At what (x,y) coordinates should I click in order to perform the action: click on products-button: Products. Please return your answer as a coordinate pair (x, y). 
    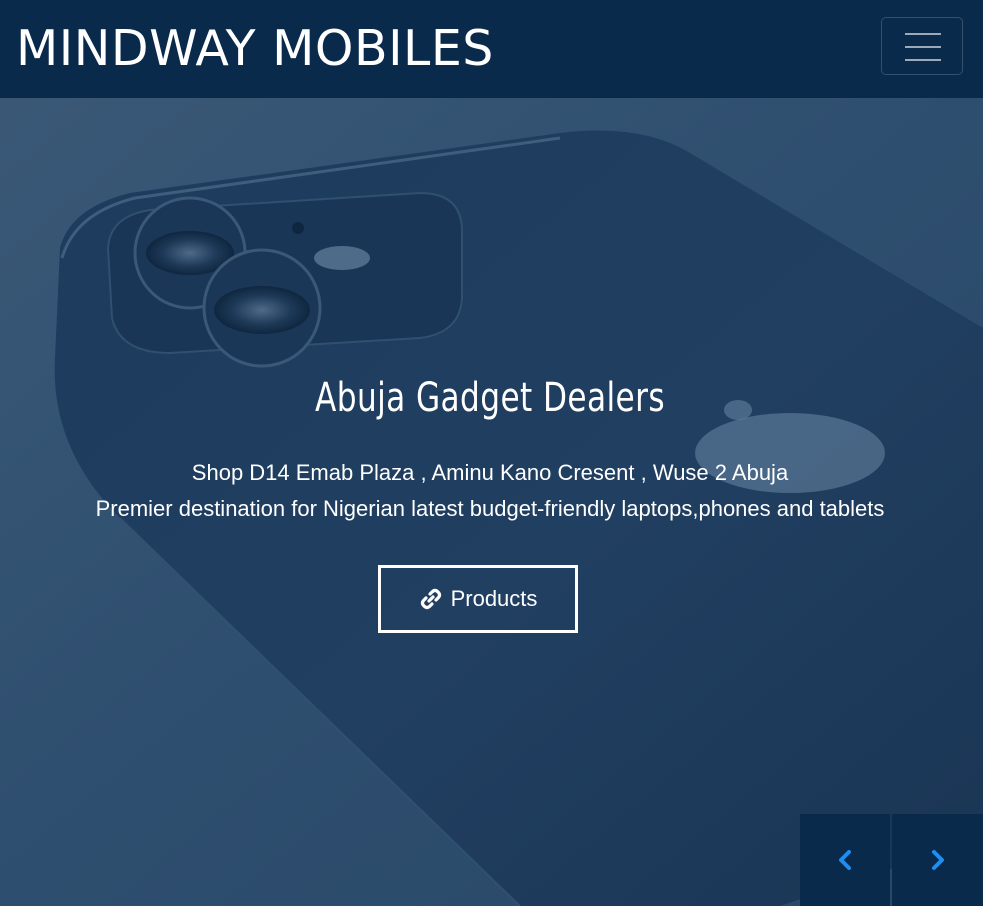
    Looking at the image, I should click on (478, 599).